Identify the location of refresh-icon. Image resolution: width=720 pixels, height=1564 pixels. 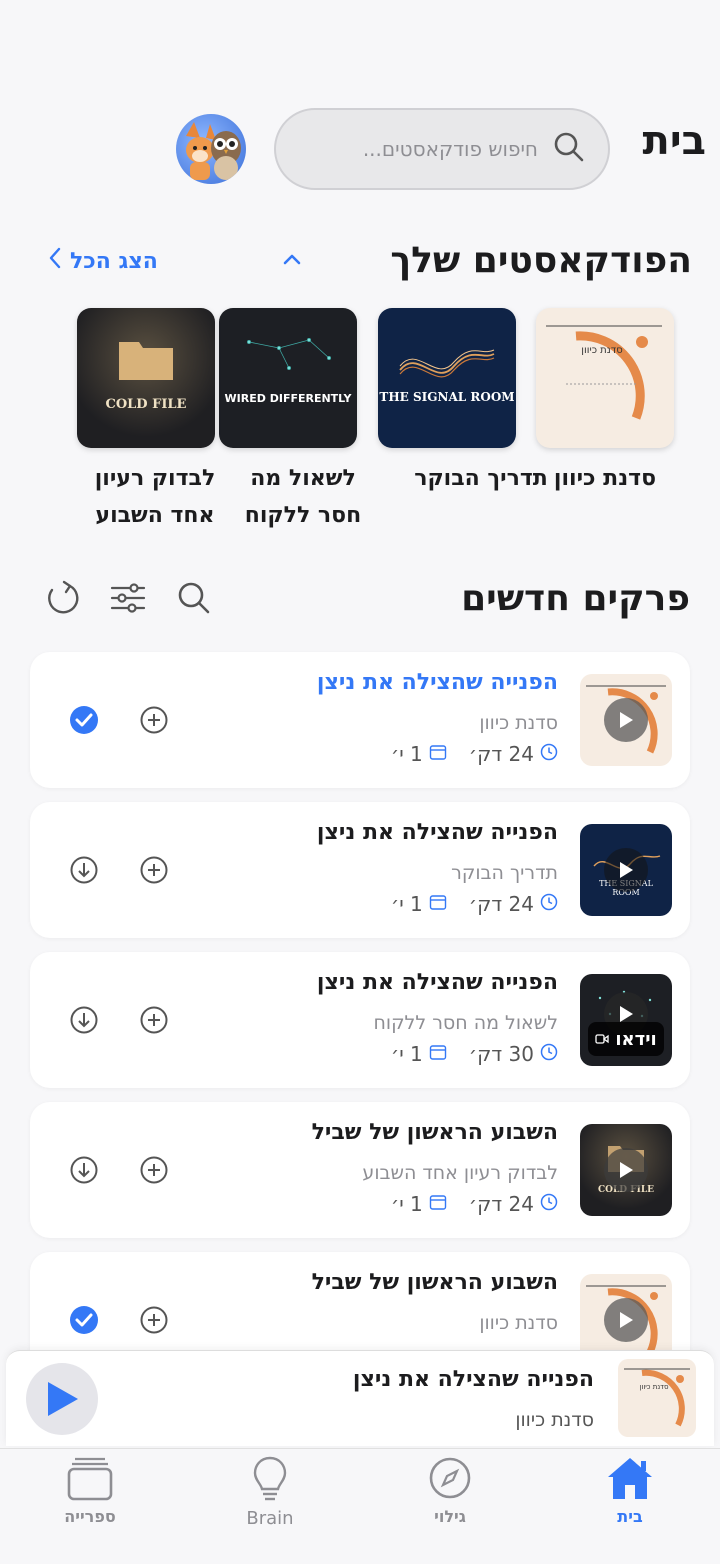
(62, 598).